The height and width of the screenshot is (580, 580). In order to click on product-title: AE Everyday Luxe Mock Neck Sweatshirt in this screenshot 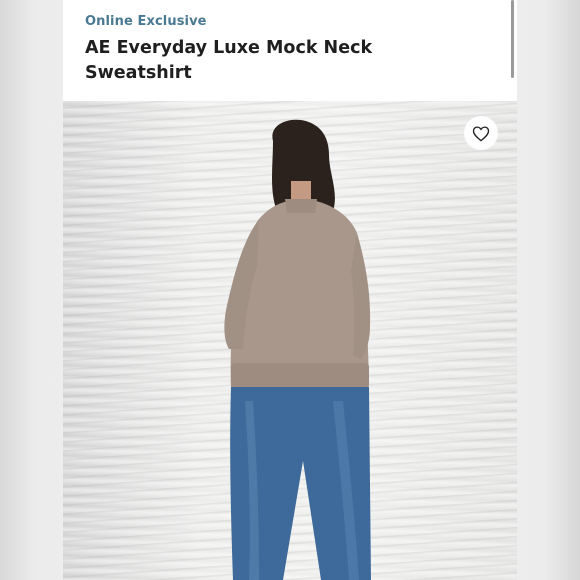, I will do `click(229, 60)`.